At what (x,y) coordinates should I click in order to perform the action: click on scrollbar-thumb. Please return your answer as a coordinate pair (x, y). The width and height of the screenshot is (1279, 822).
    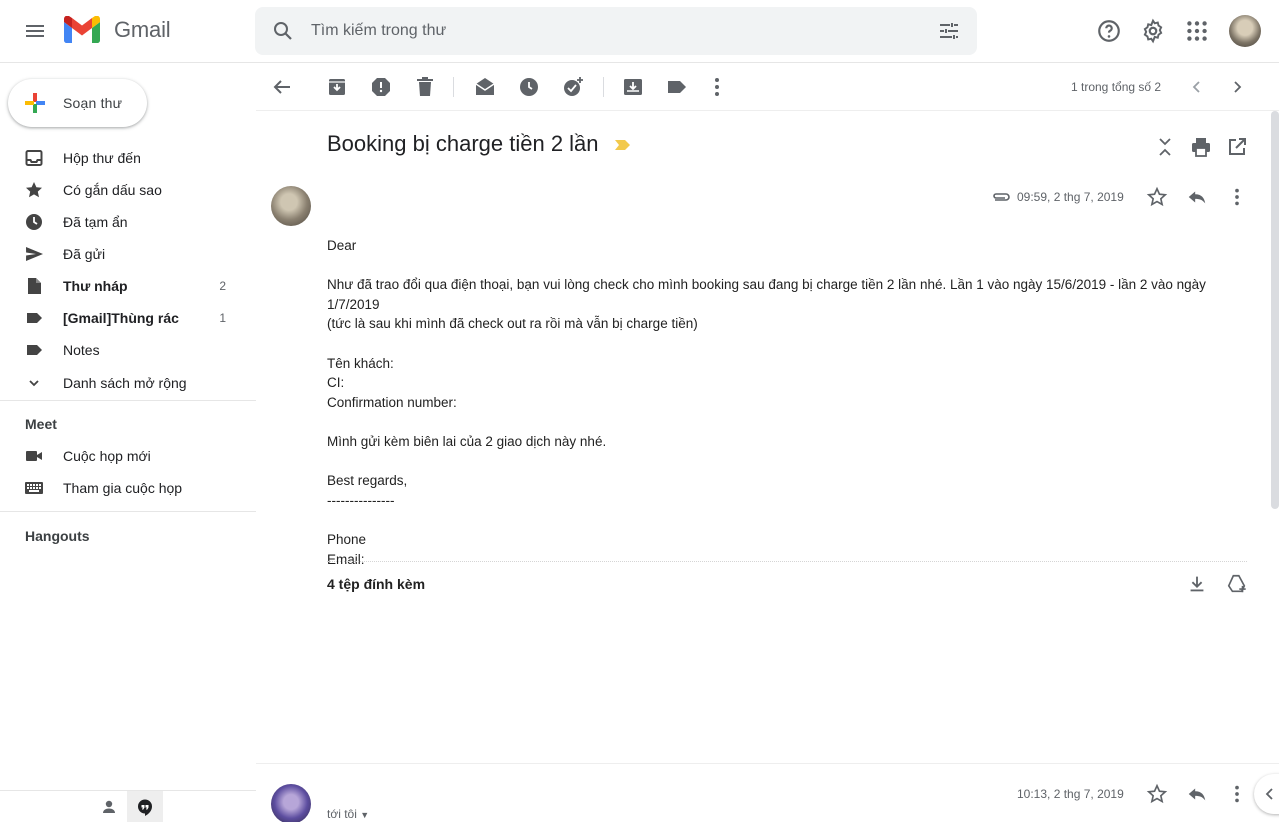
    Looking at the image, I should click on (1275, 310).